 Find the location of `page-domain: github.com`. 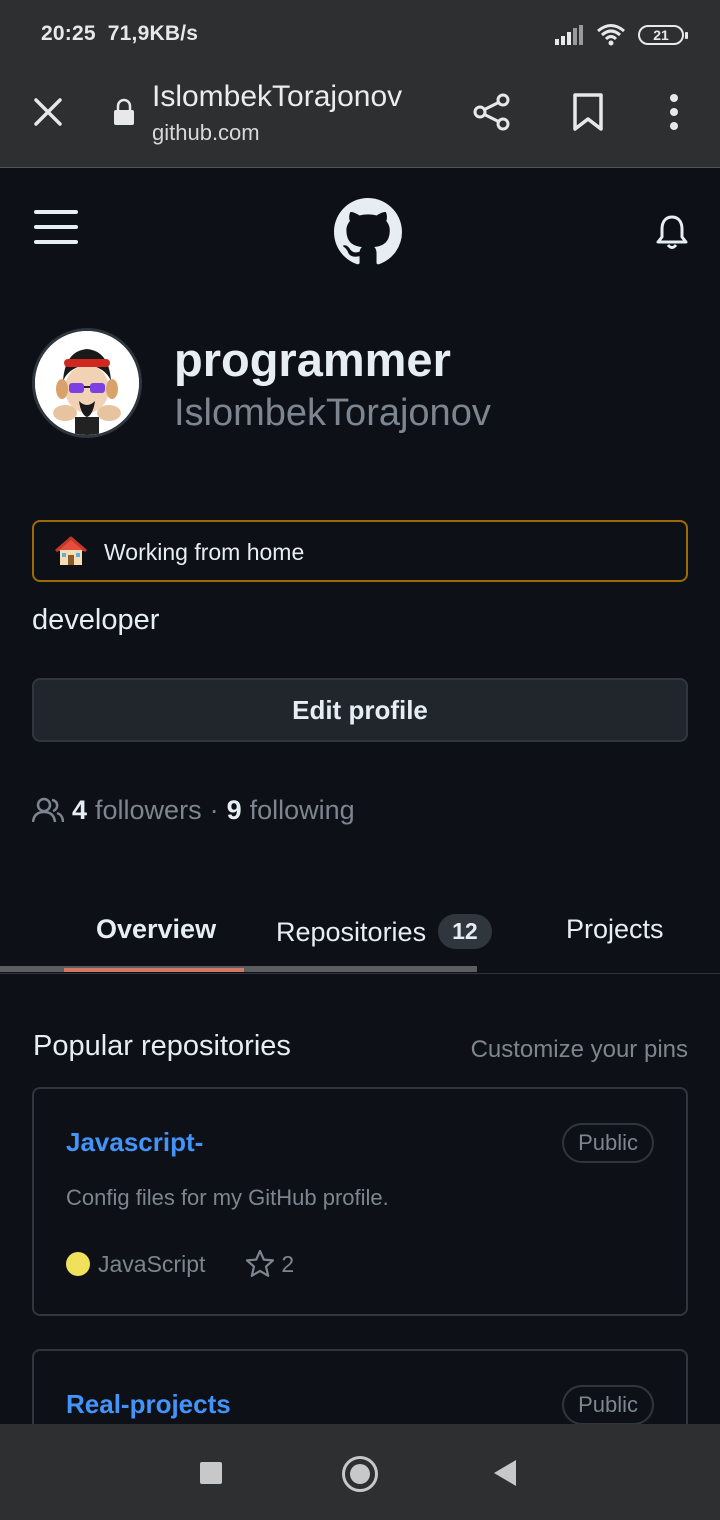

page-domain: github.com is located at coordinates (206, 133).